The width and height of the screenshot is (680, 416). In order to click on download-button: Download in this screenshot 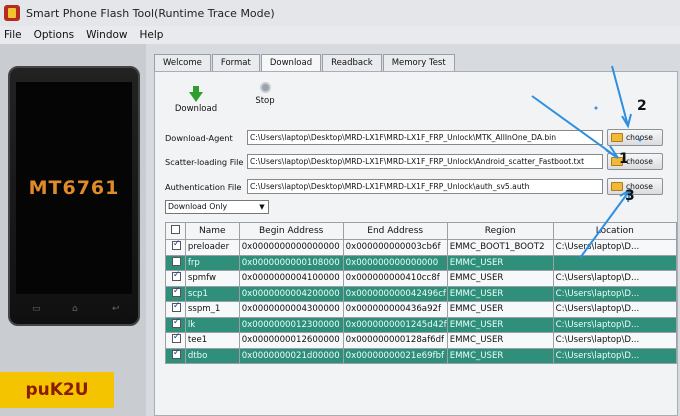, I will do `click(196, 96)`.